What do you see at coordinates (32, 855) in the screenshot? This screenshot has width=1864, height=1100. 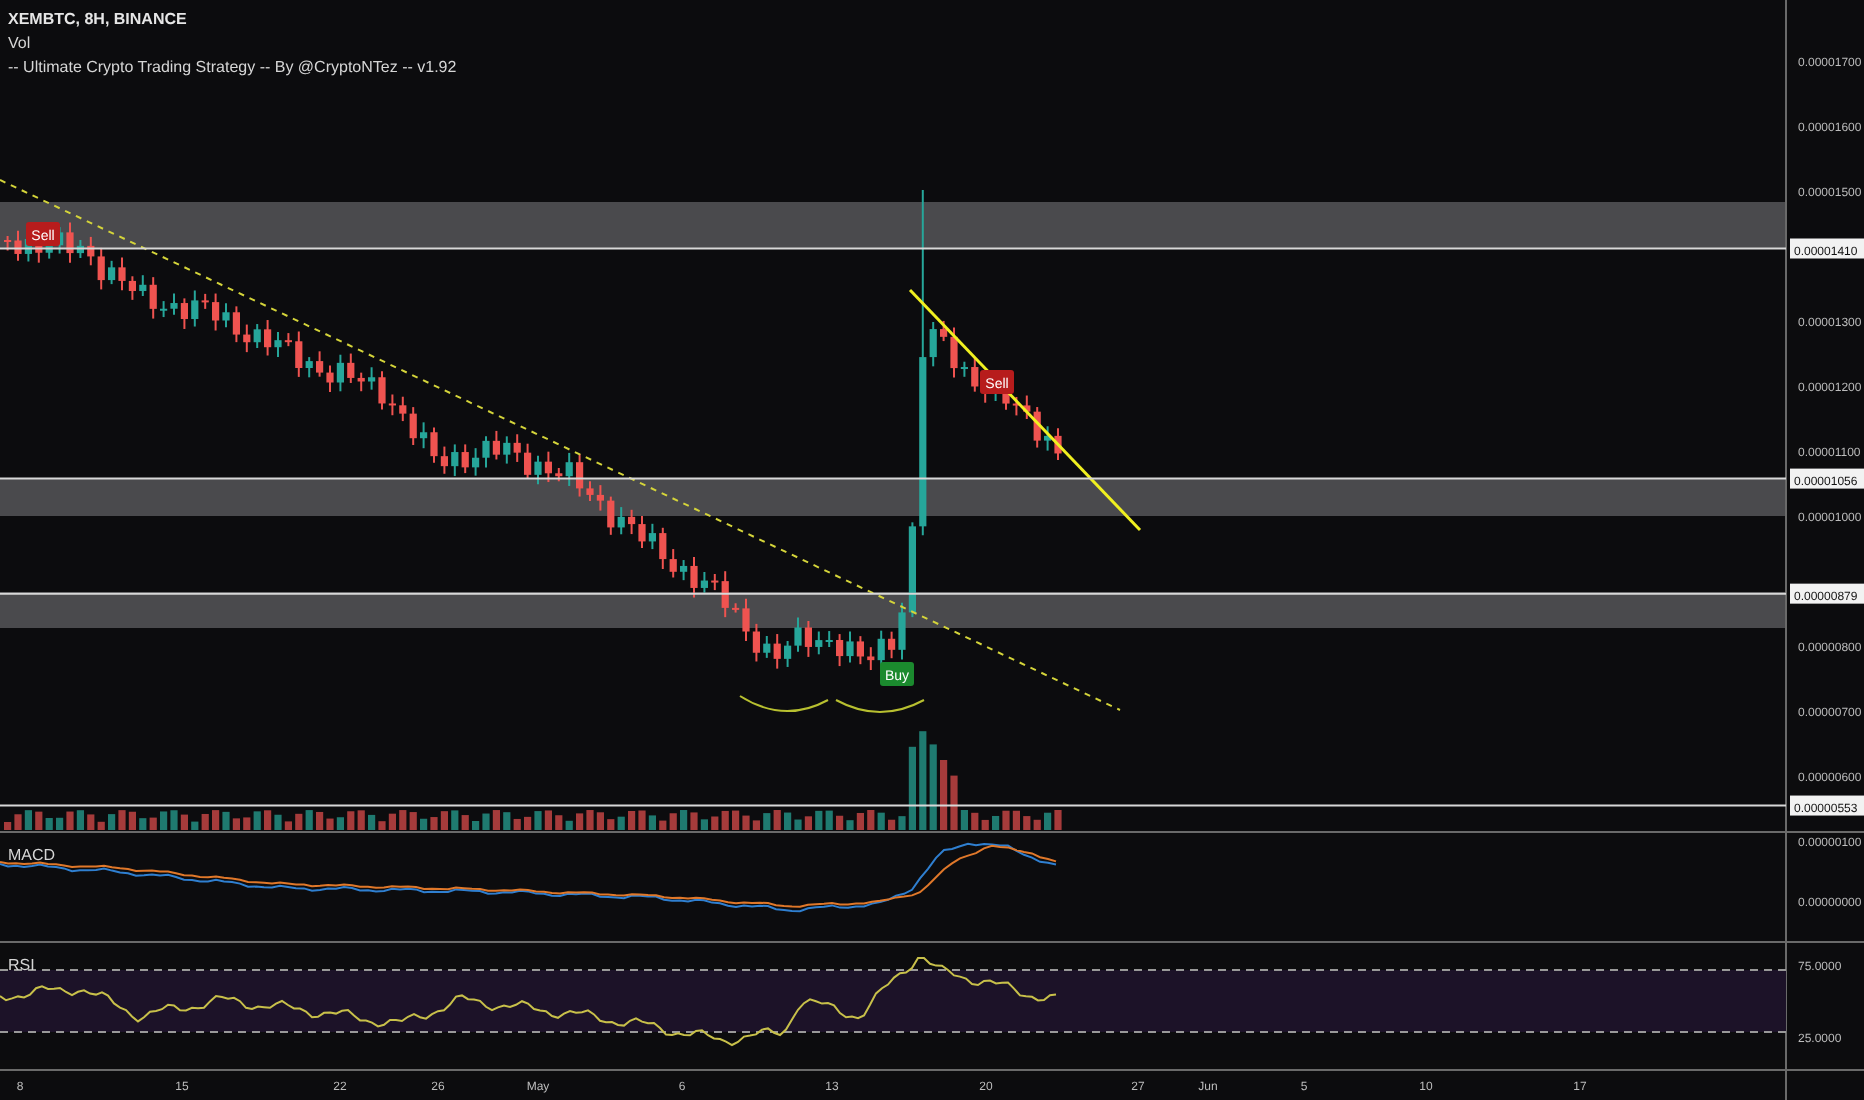 I see `panel-label: MACD` at bounding box center [32, 855].